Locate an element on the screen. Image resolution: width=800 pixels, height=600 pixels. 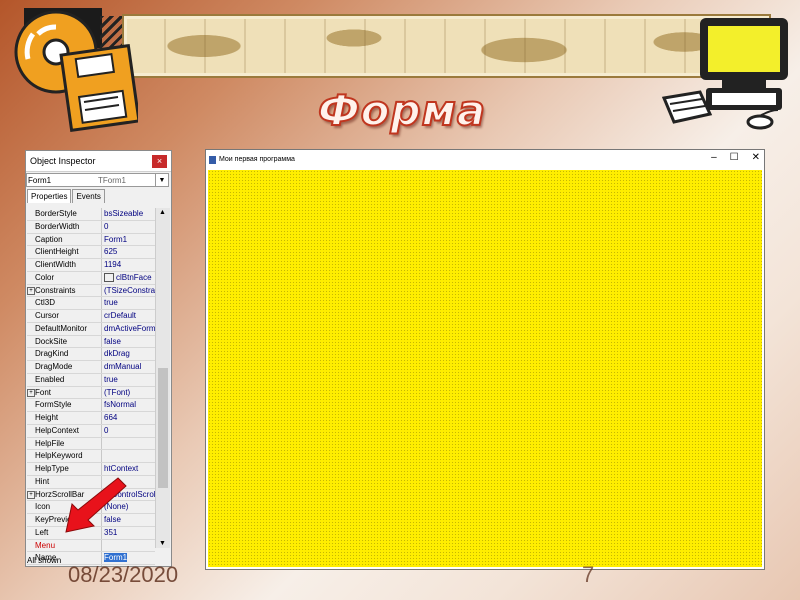
property-key-label: BorderWidth is located at coordinates (57, 226).